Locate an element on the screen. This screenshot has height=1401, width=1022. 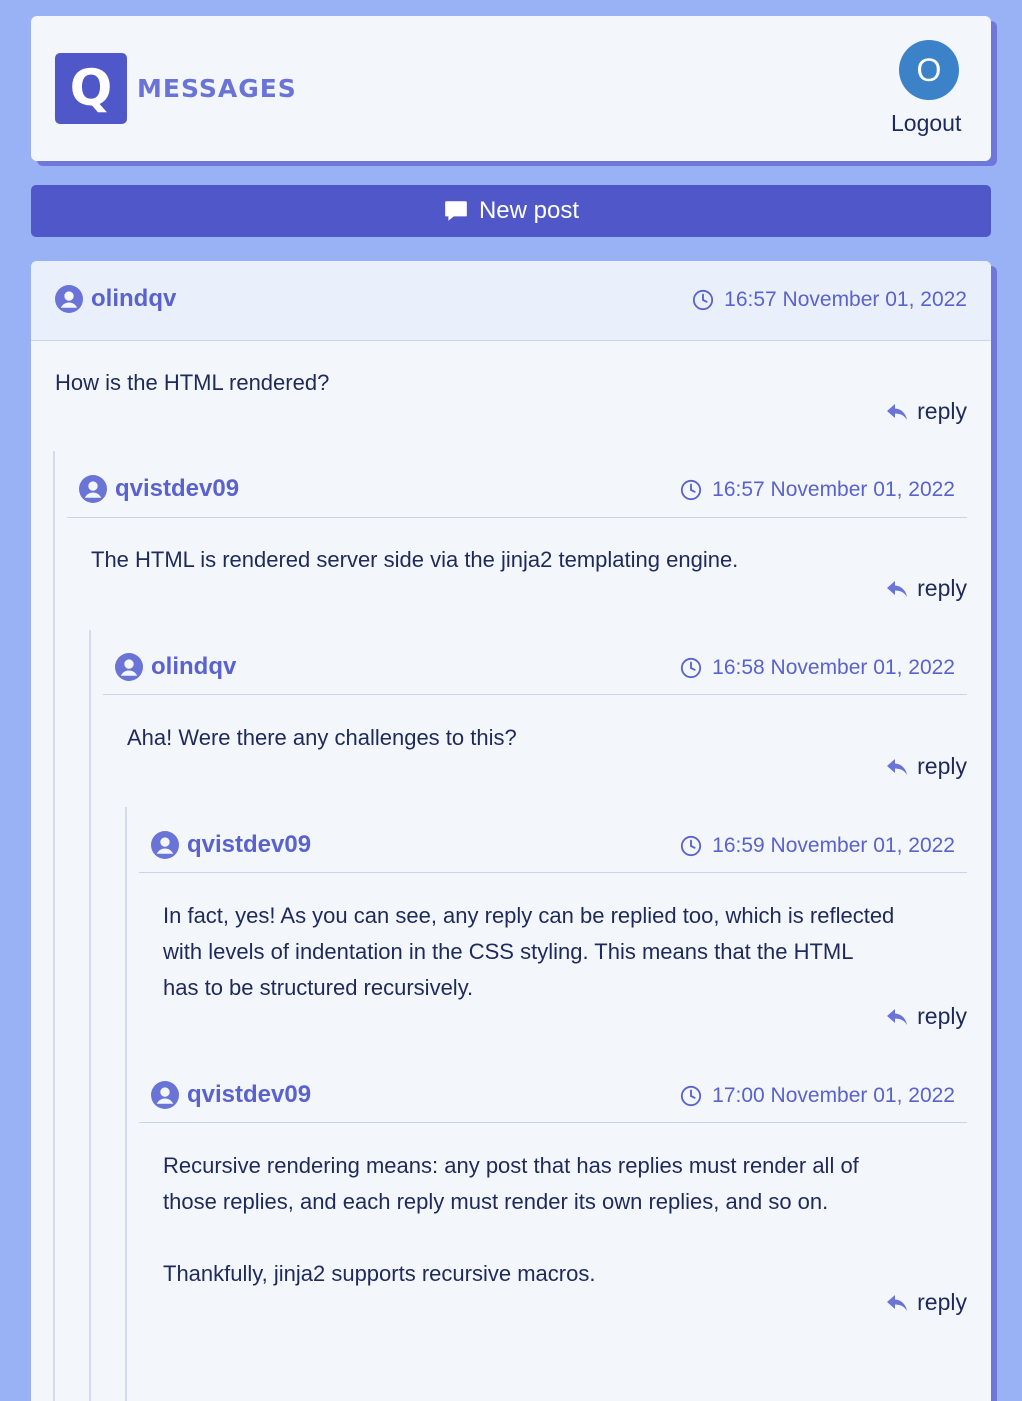
app-logo: Q is located at coordinates (91, 88).